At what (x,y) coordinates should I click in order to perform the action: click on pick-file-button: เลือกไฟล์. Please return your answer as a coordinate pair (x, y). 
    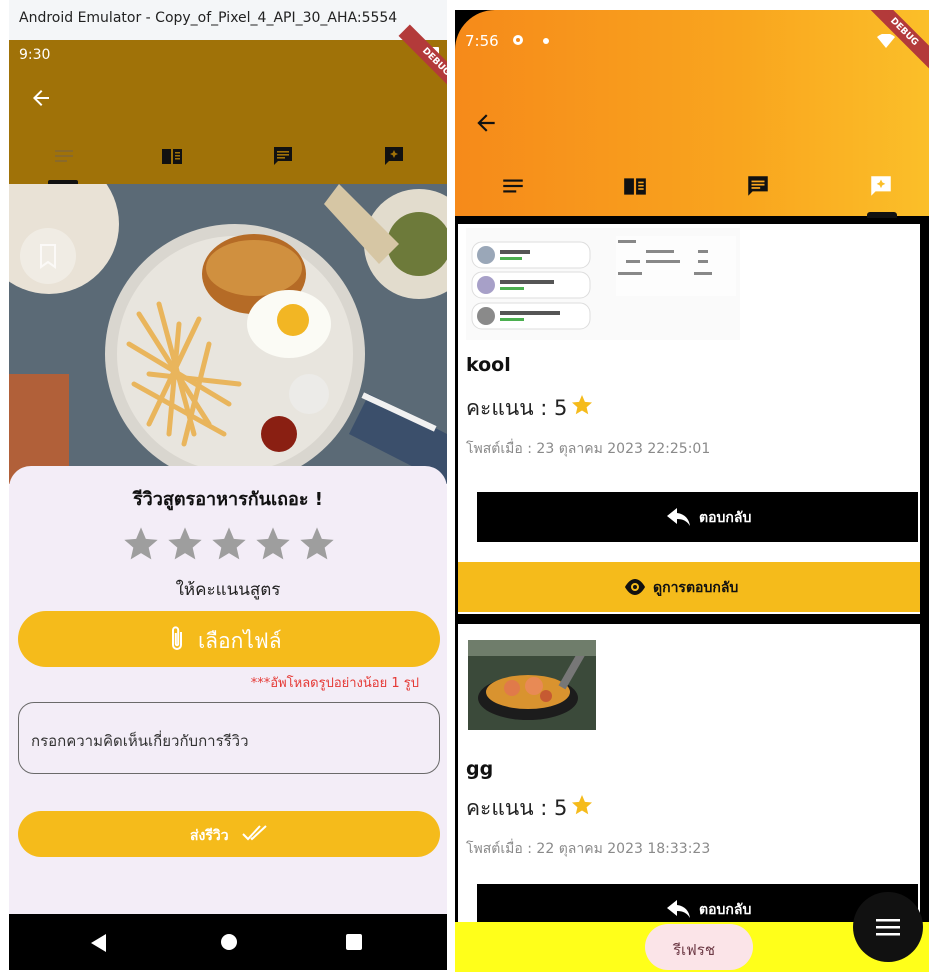
    Looking at the image, I should click on (229, 639).